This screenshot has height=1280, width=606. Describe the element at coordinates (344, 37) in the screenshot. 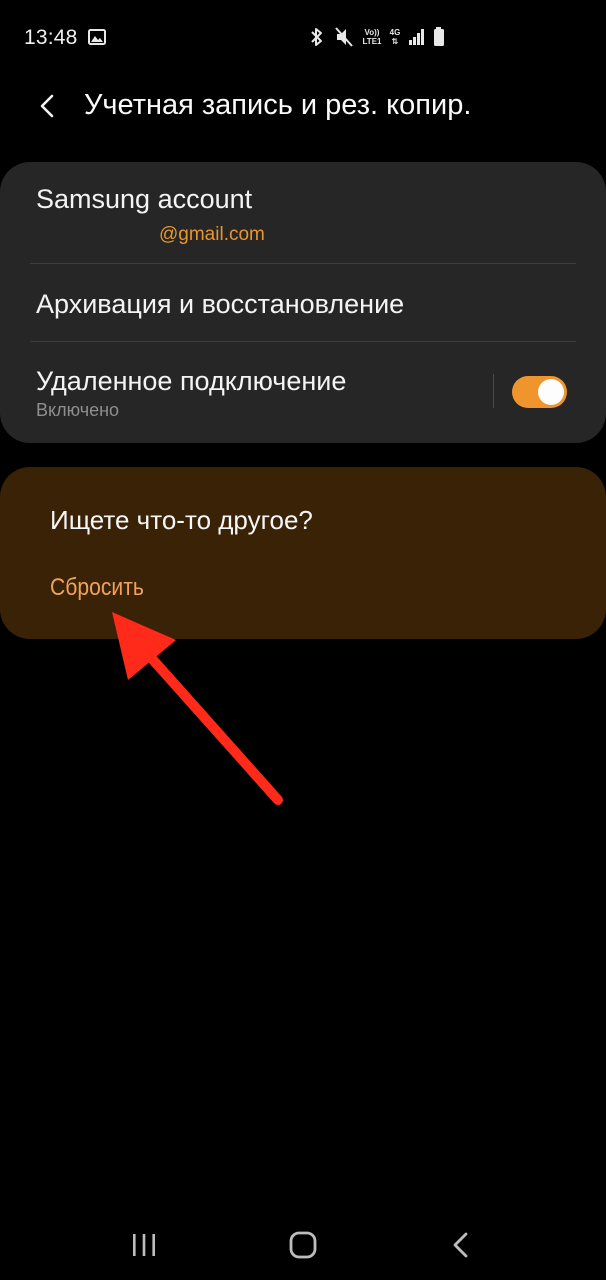

I see `mute-icon` at that location.